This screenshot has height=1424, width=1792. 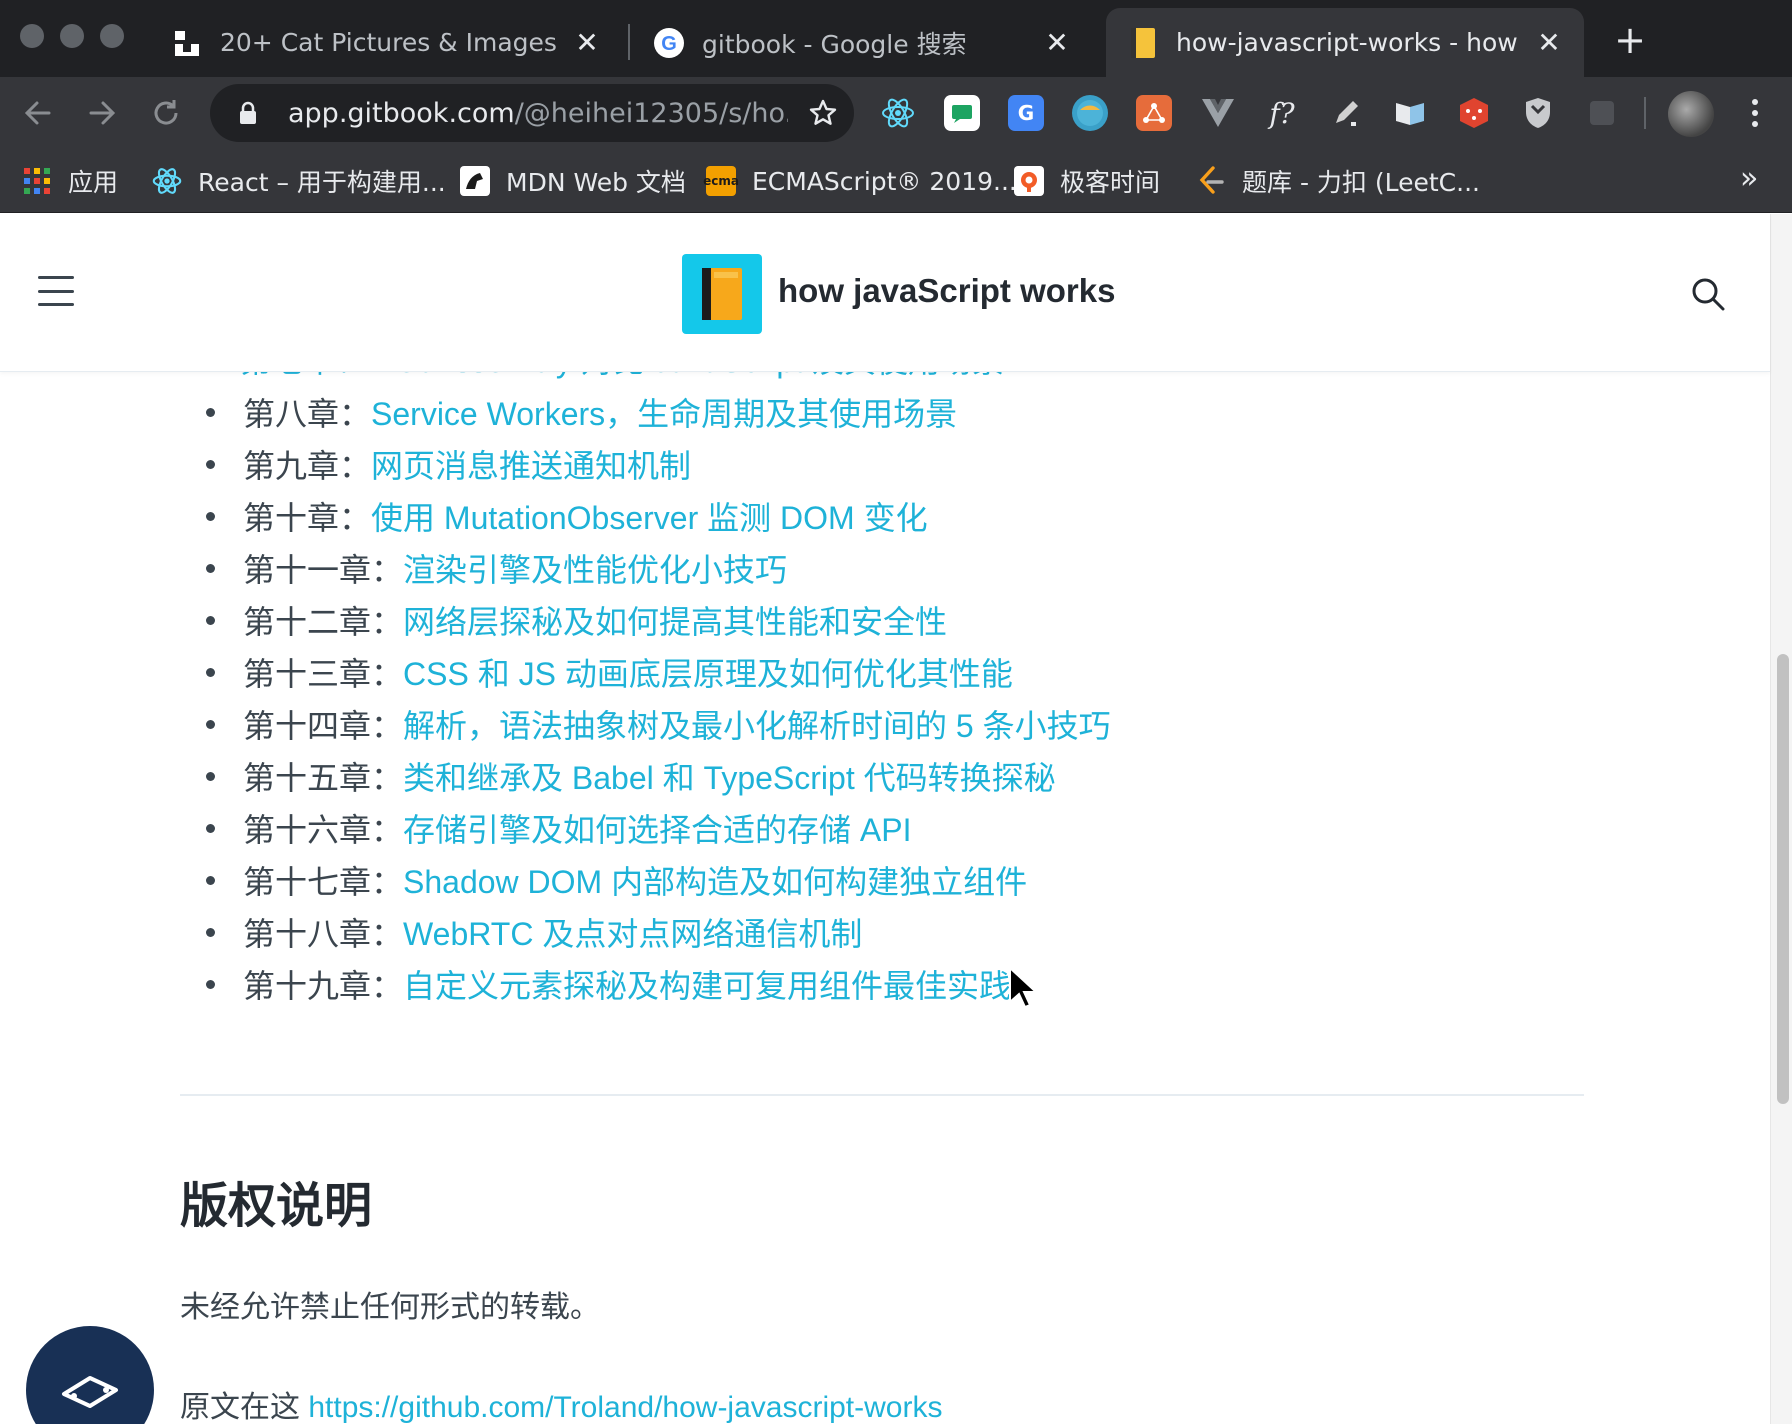 I want to click on google-translate-icon: G, so click(x=1026, y=113).